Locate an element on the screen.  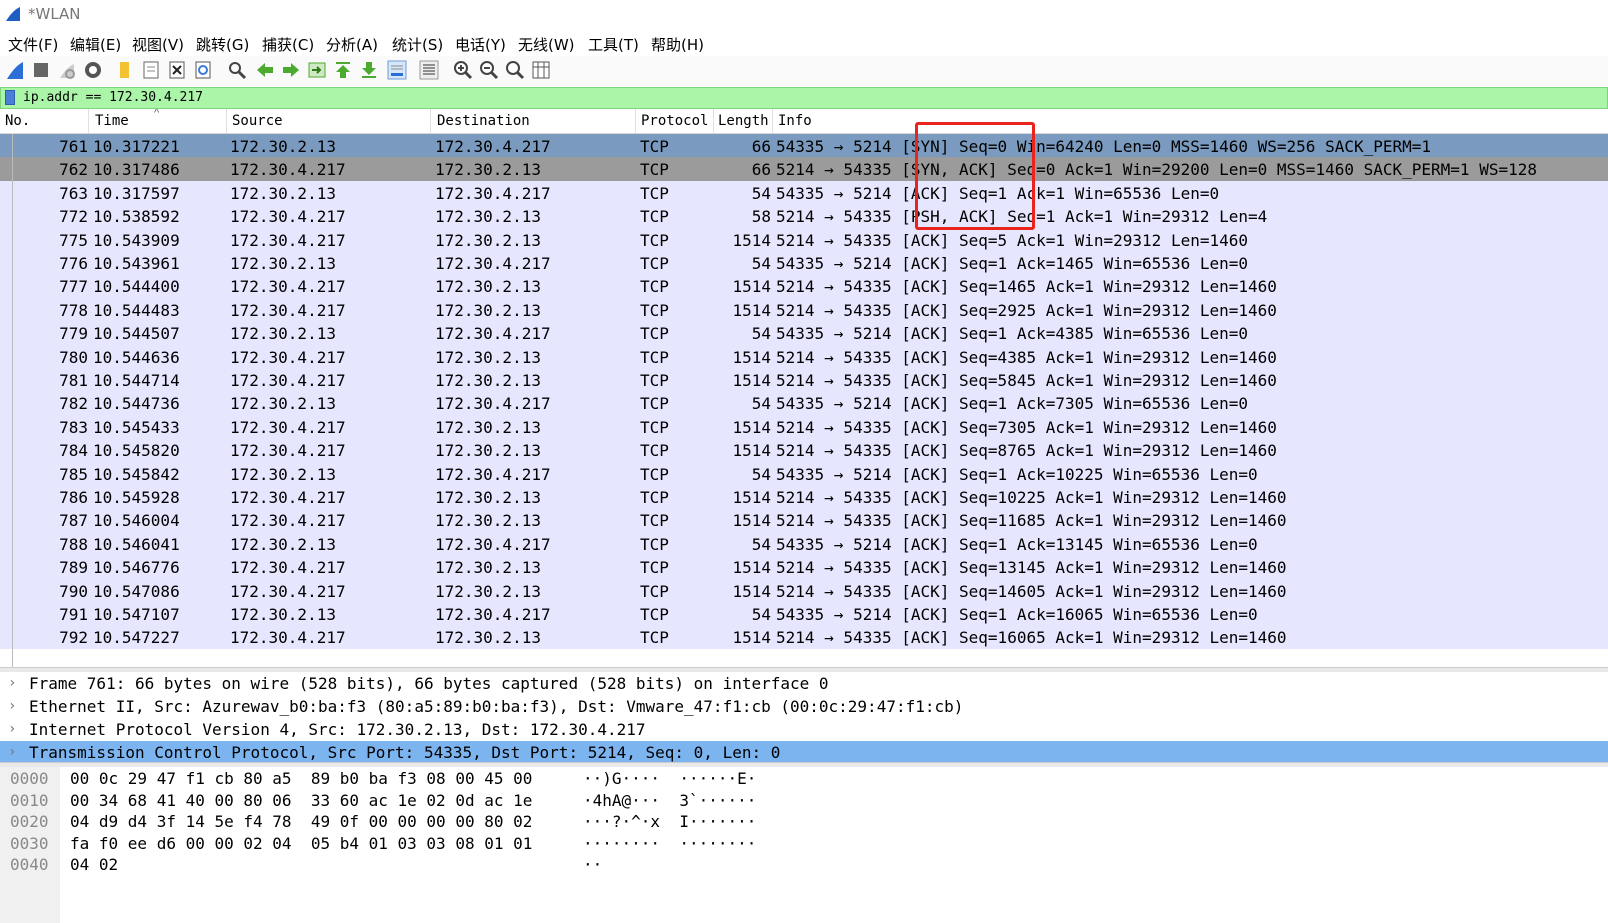
reload-file-icon is located at coordinates (203, 70).